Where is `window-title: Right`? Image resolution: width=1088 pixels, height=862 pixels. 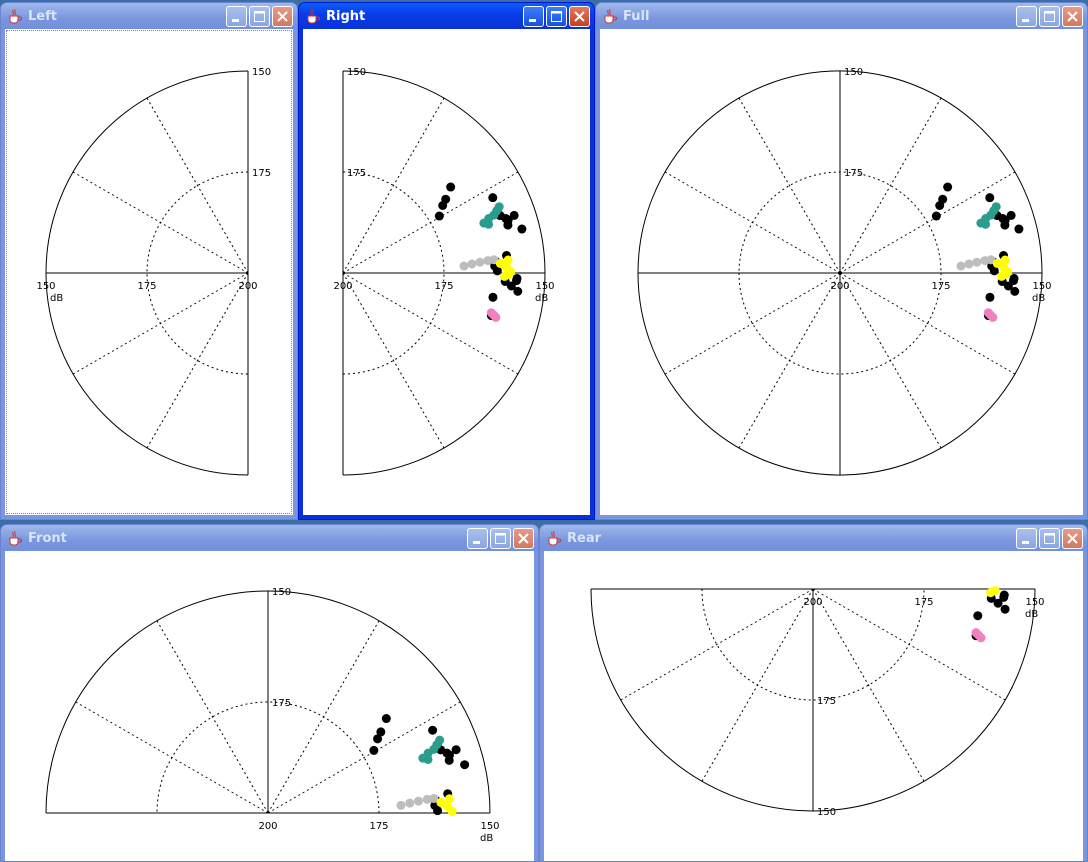 window-title: Right is located at coordinates (346, 16).